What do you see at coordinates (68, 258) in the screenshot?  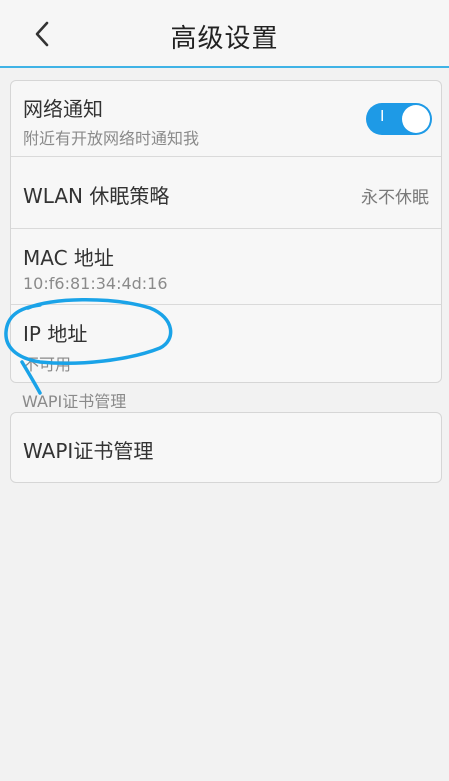 I see `mac-address-title: MAC 地址` at bounding box center [68, 258].